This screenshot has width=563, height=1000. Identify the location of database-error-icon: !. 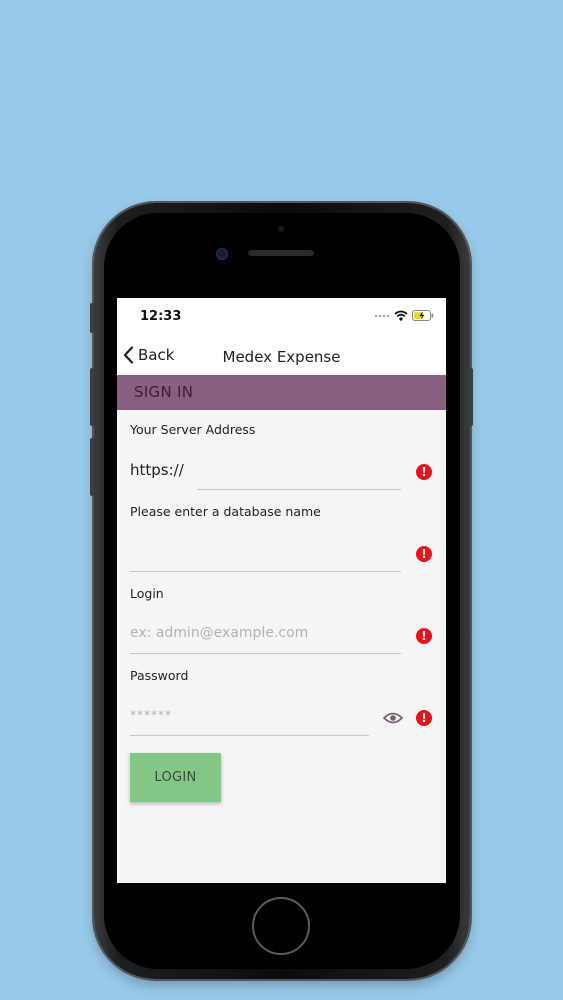
(424, 554).